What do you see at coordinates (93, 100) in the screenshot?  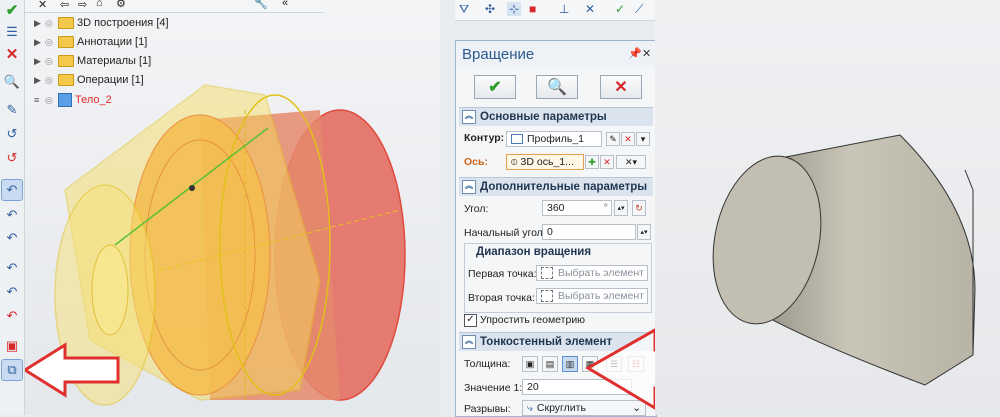 I see `tree-item-label: Тело_2` at bounding box center [93, 100].